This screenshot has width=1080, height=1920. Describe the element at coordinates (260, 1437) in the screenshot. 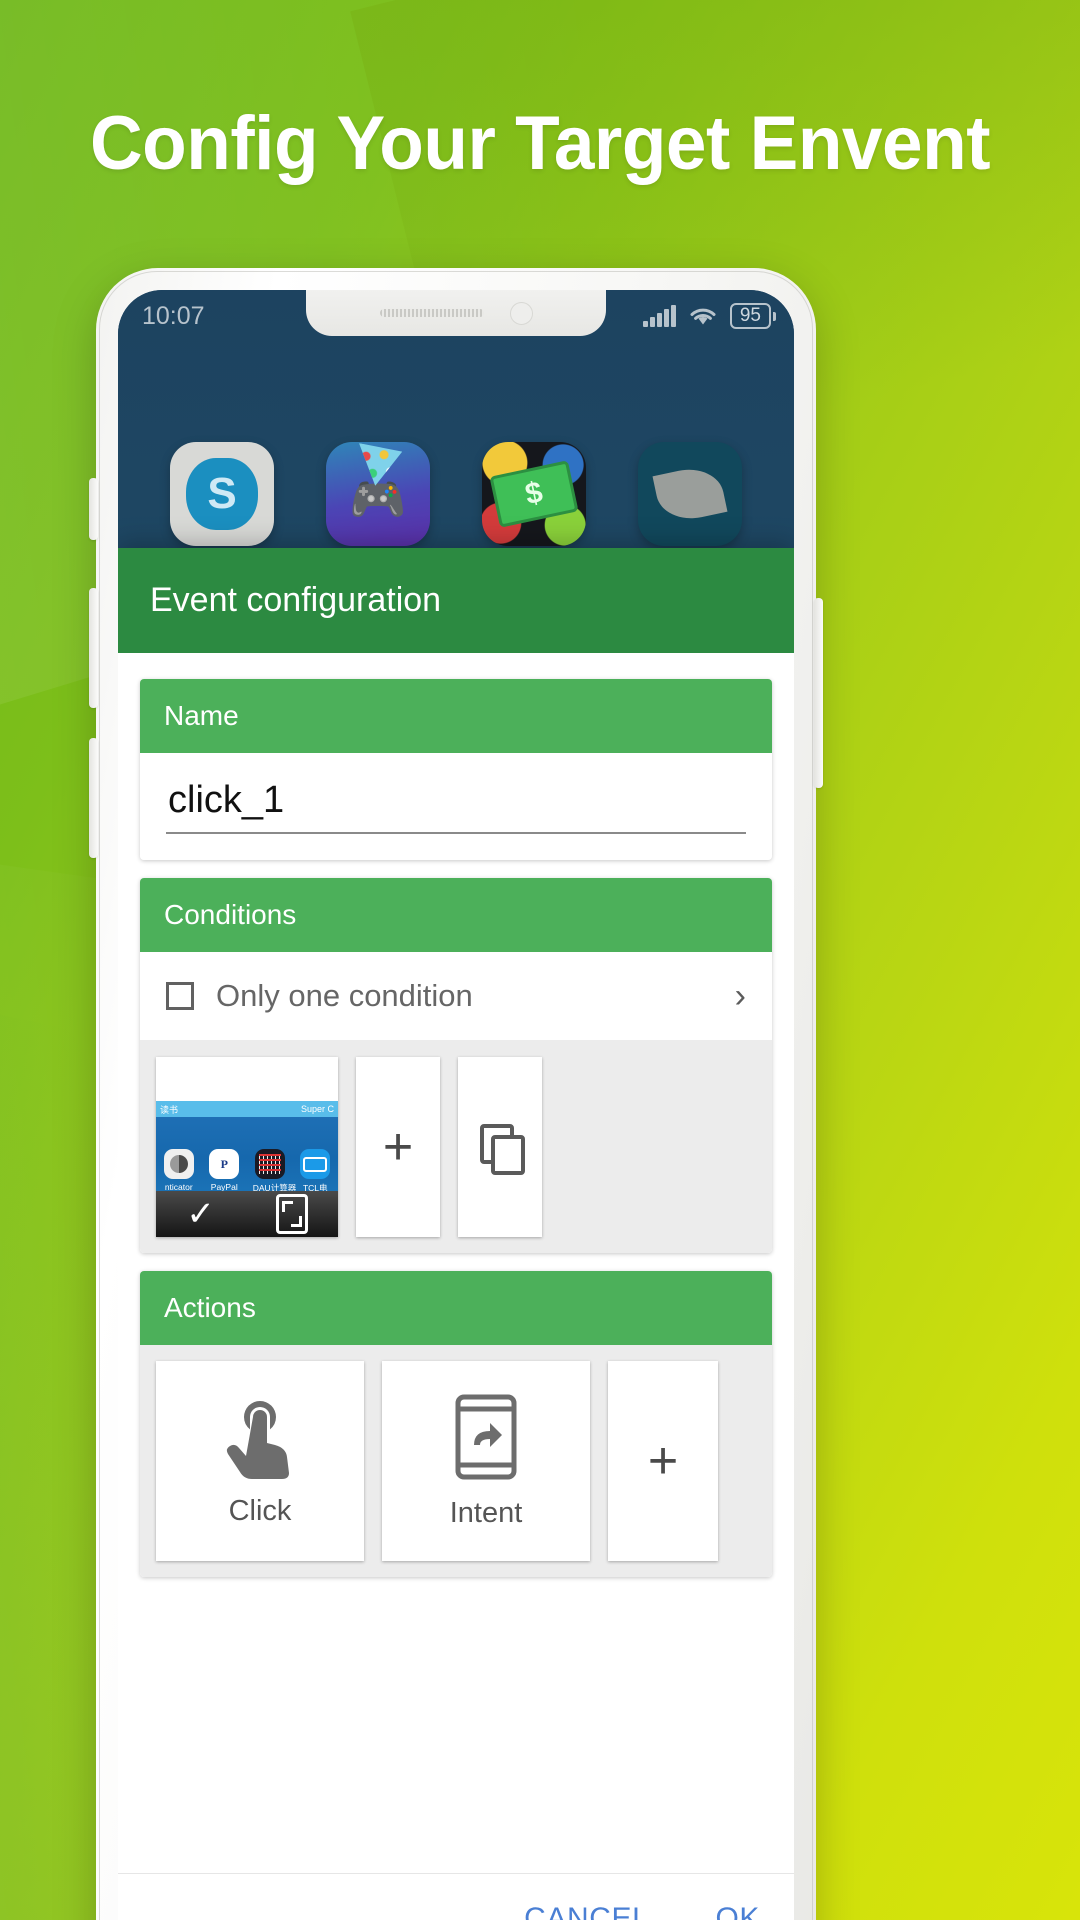

I see `tap-hand-icon` at that location.